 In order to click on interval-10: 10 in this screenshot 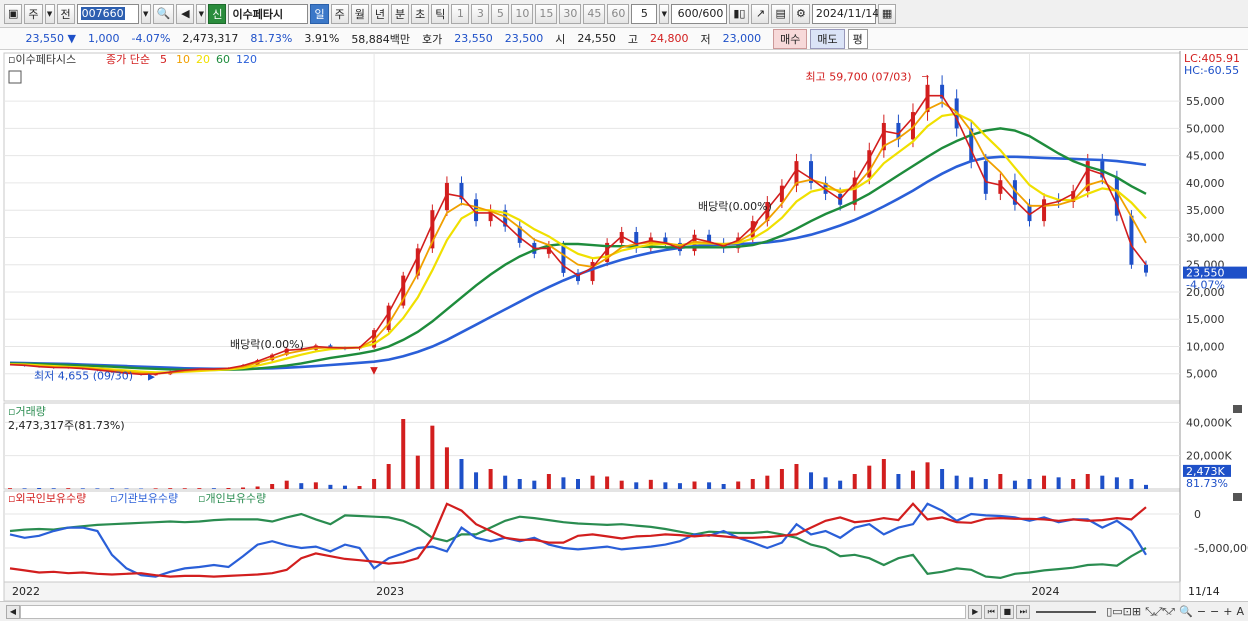, I will do `click(522, 13)`.